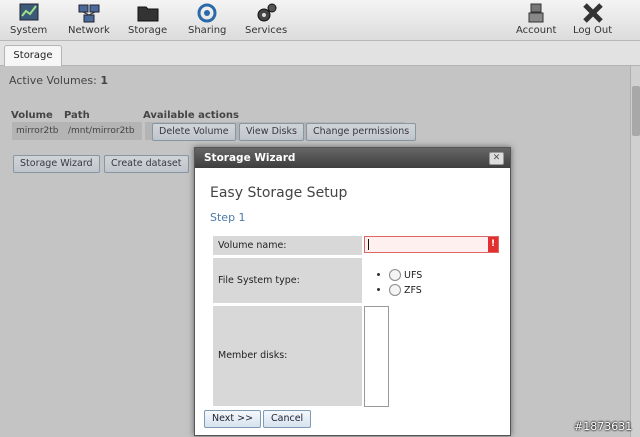 This screenshot has height=437, width=640. I want to click on text-caret, so click(368, 244).